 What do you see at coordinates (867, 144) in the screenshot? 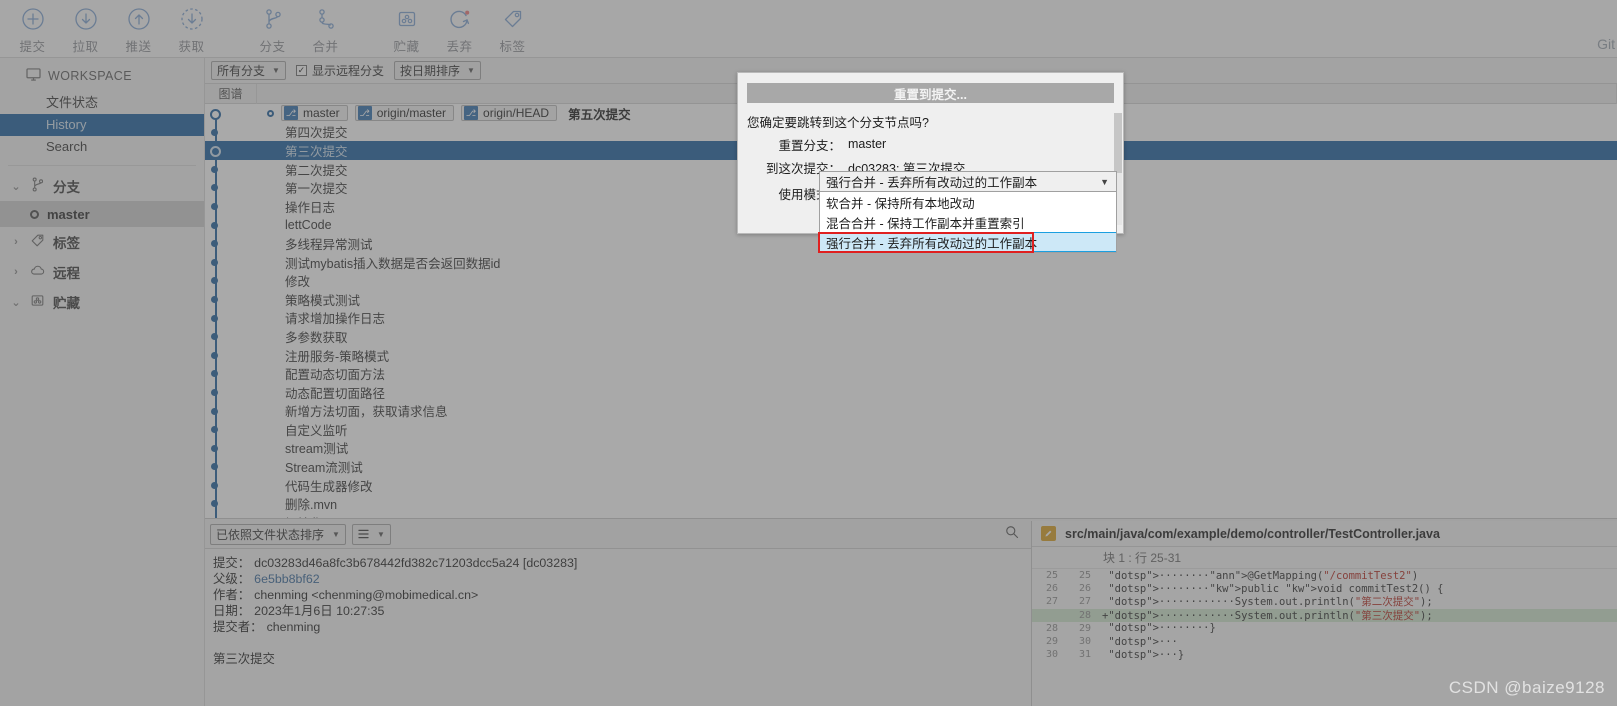
I see `dialog-field-value: master` at bounding box center [867, 144].